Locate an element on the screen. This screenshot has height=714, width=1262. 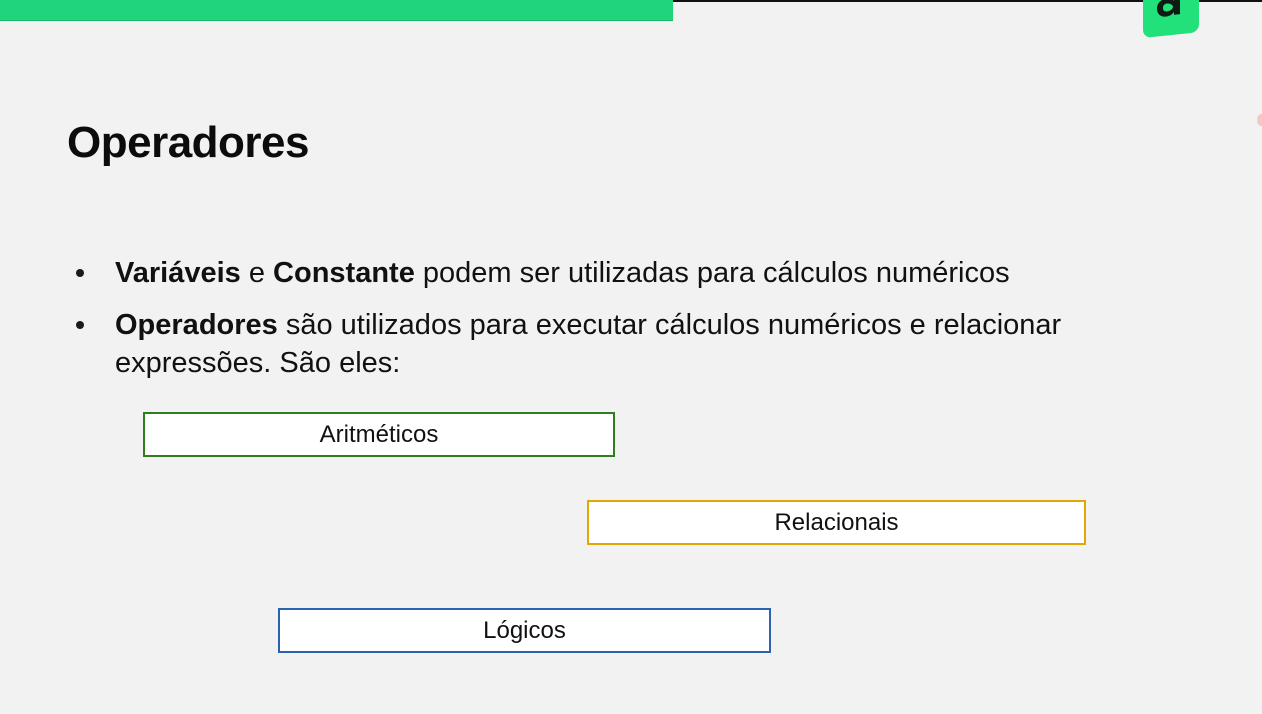
operator-box-logicos: Lógicos is located at coordinates (524, 630).